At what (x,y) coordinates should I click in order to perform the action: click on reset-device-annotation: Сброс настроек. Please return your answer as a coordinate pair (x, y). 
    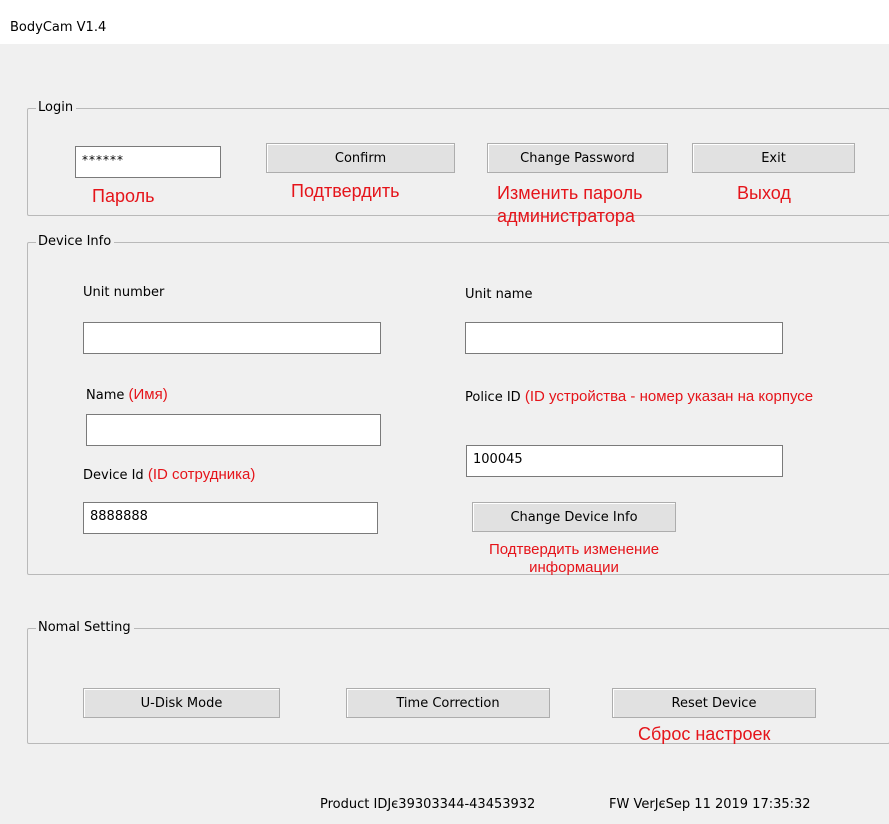
    Looking at the image, I should click on (704, 734).